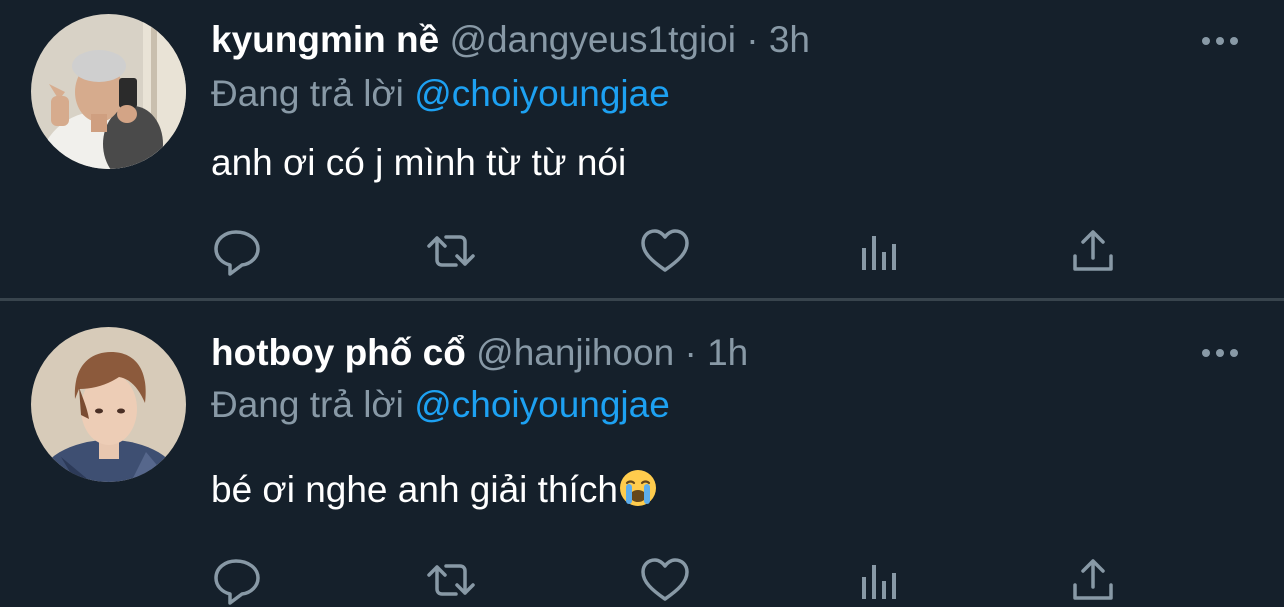 The image size is (1284, 607). I want to click on tweet-header: kyungmin nề @dangyeus1tgioi · 3h, so click(510, 40).